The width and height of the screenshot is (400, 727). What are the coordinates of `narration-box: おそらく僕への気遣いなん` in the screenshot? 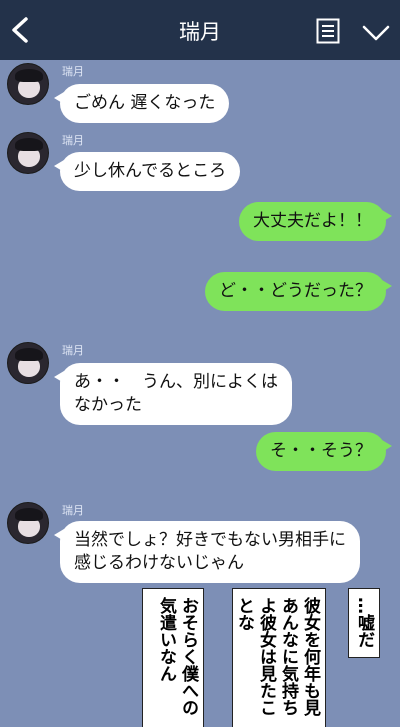 It's located at (173, 657).